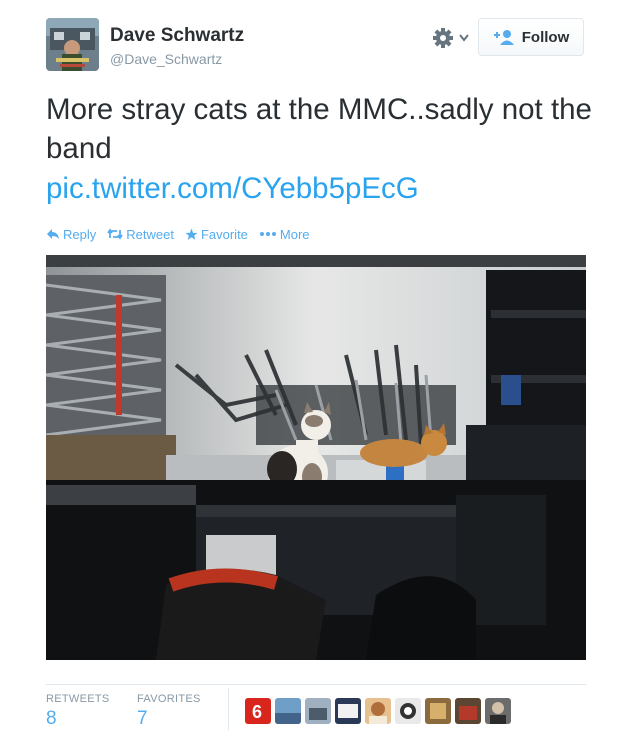 This screenshot has width=634, height=743. I want to click on tweet-actions: Reply Retweet Favorite More, so click(183, 234).